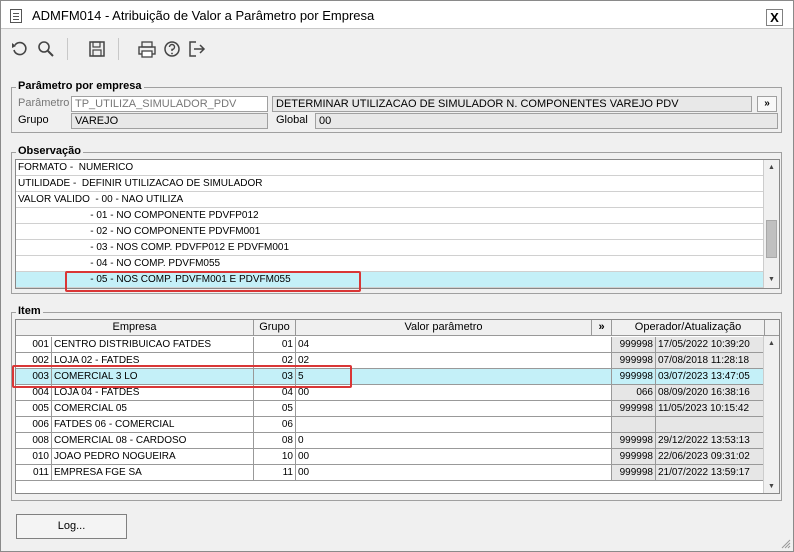 Image resolution: width=794 pixels, height=552 pixels. What do you see at coordinates (275, 473) in the screenshot?
I see `cell-grupo: 11` at bounding box center [275, 473].